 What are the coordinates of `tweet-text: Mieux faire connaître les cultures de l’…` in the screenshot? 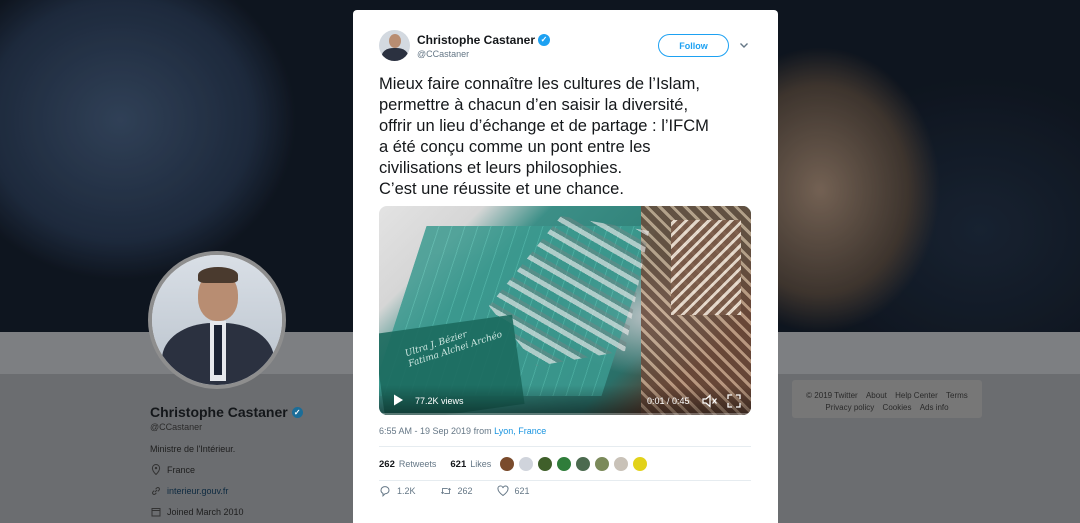 It's located at (569, 137).